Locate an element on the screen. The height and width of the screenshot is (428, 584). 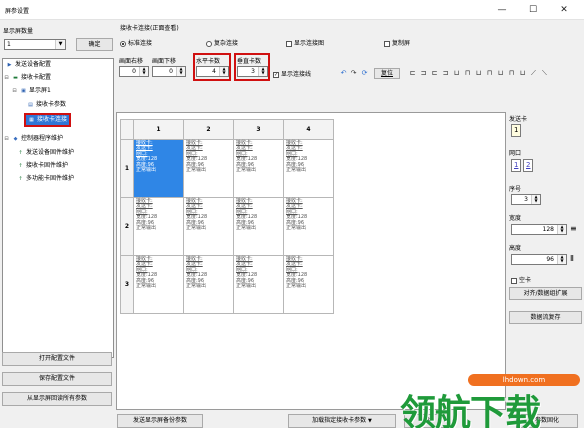
data-stream-button: 数据流复存 is located at coordinates (545, 317).